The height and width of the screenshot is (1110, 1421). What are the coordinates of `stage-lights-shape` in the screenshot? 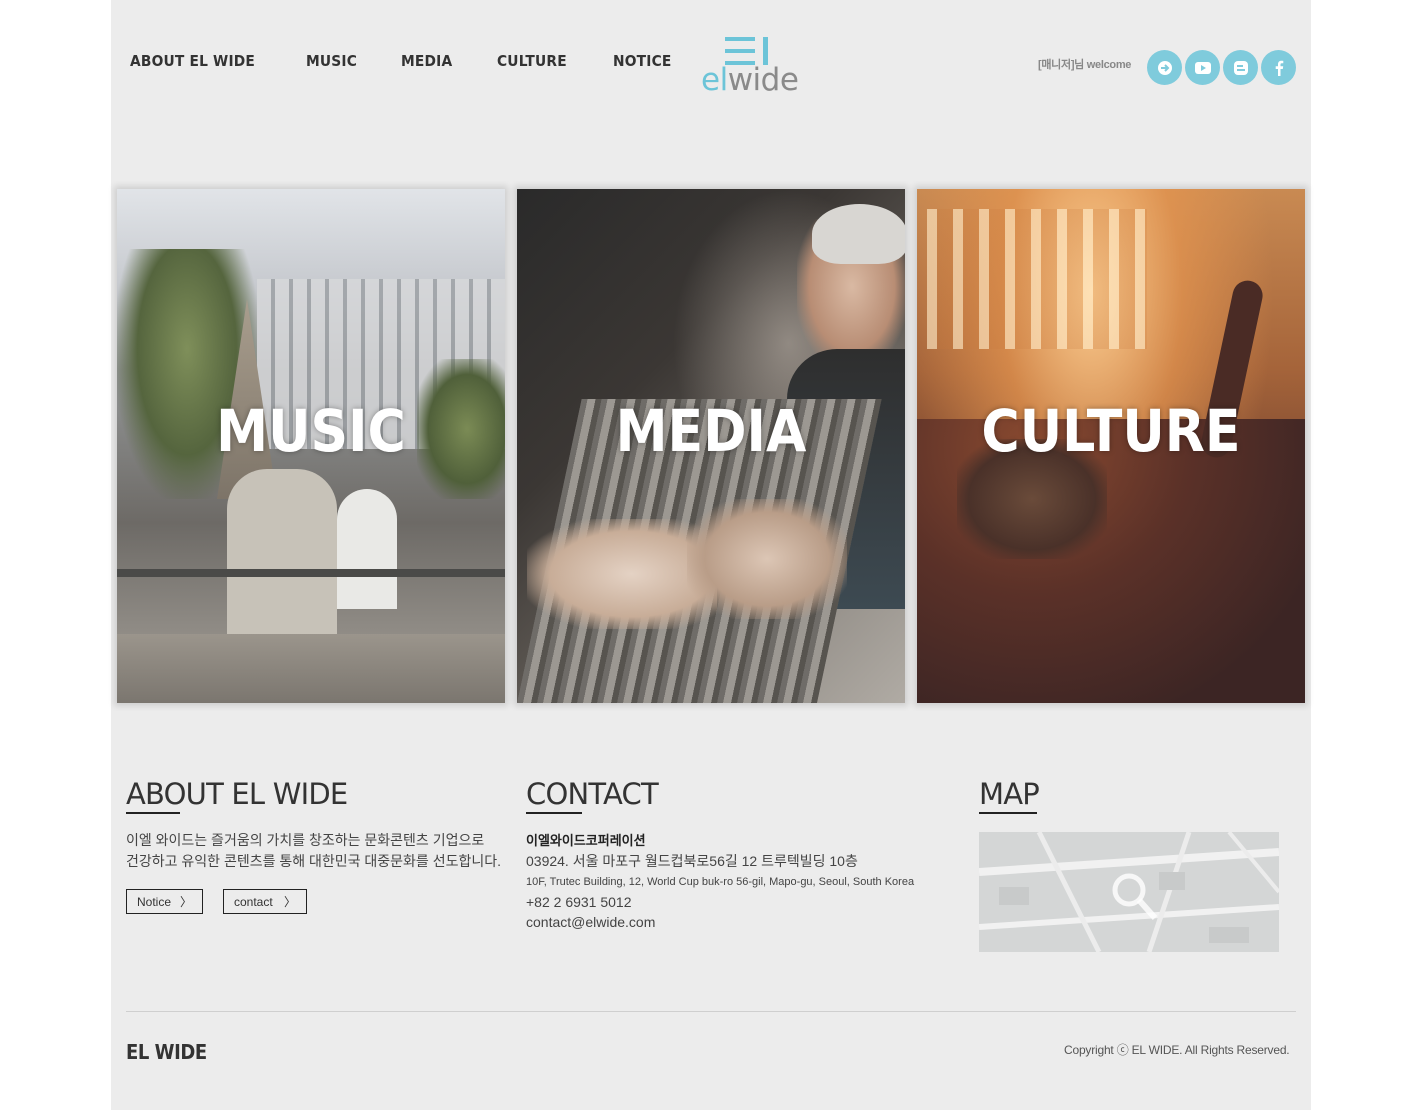 It's located at (1037, 279).